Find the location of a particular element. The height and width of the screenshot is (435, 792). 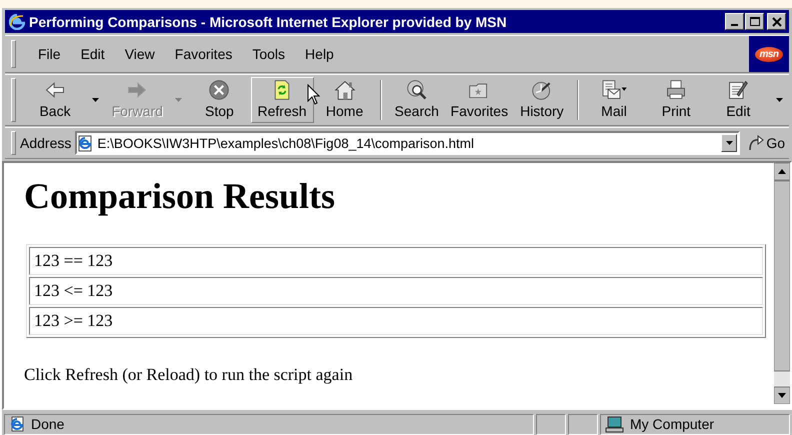

menu-item: Favorites is located at coordinates (203, 54).